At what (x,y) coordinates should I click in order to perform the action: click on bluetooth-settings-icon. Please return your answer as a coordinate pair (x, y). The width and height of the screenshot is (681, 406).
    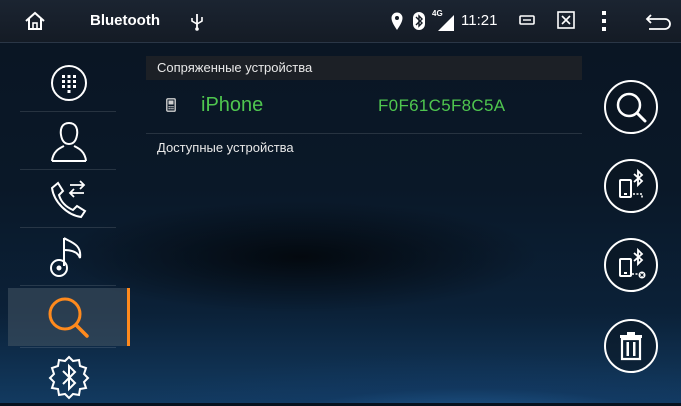
    Looking at the image, I should click on (69, 377).